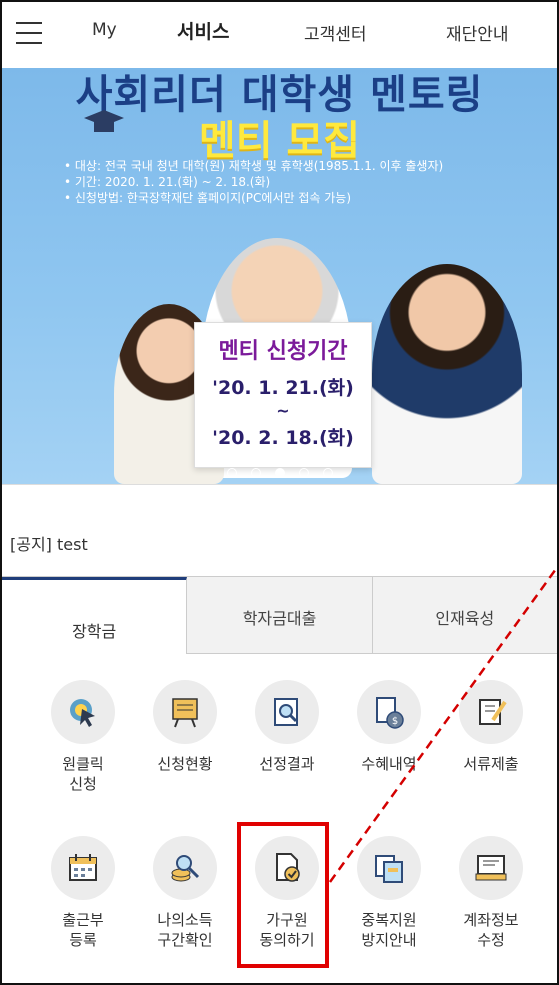 This screenshot has height=985, width=559. I want to click on notice-bar: [공지] test, so click(279, 530).